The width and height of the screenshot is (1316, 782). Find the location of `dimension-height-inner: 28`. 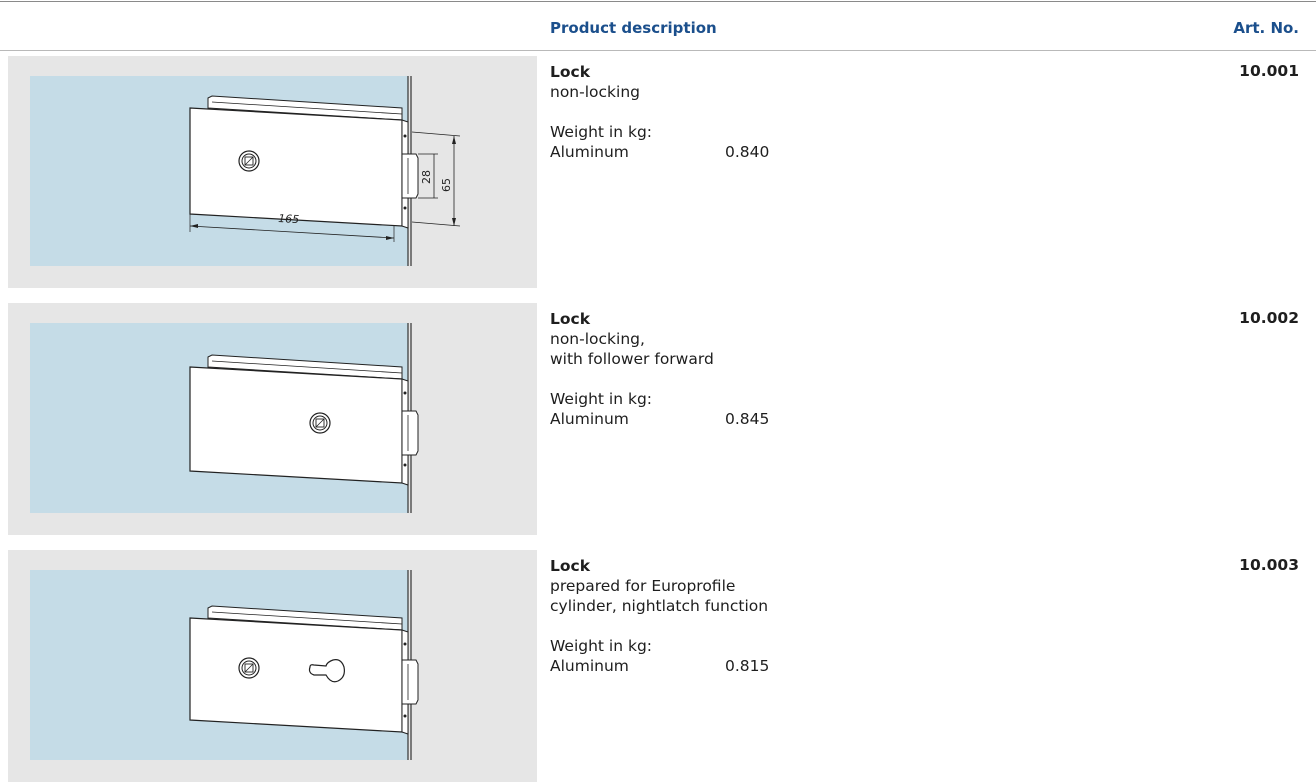

dimension-height-inner: 28 is located at coordinates (426, 177).